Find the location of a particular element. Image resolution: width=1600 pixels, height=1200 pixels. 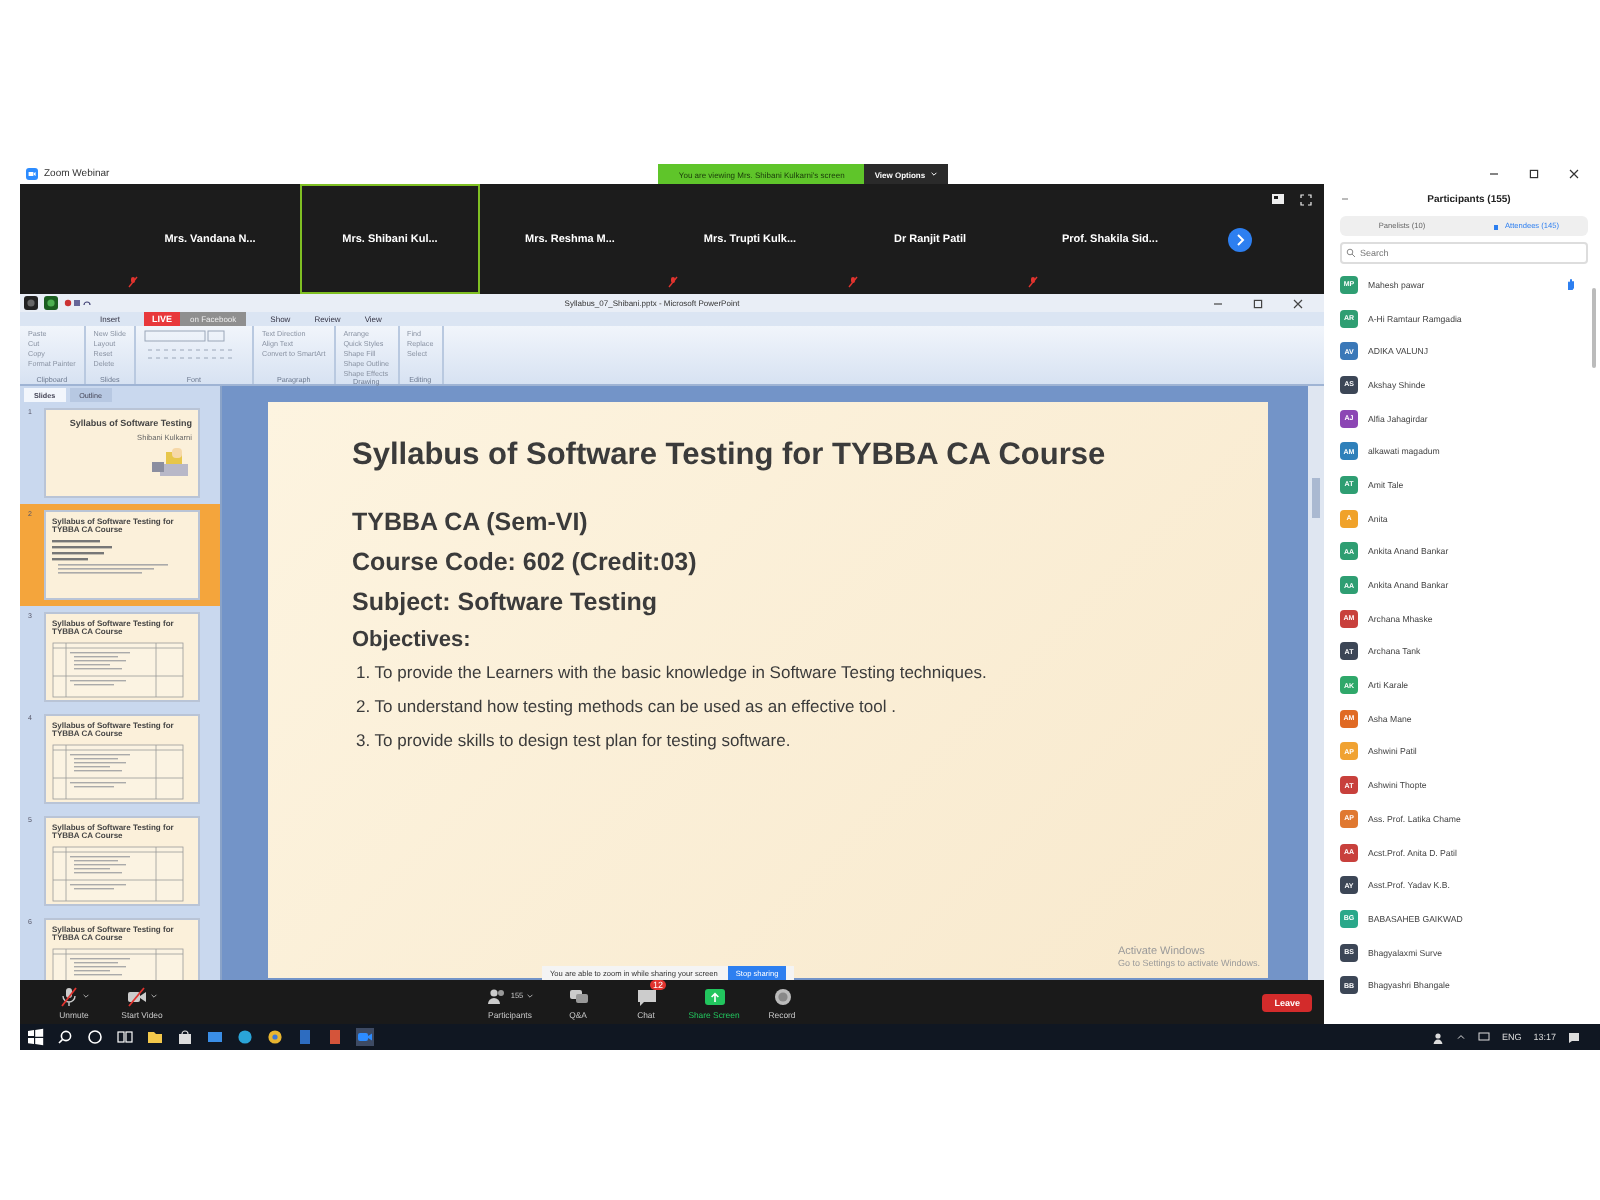

objective-item: 3. To provide skills to design test plan for testing software. is located at coordinates (574, 740).